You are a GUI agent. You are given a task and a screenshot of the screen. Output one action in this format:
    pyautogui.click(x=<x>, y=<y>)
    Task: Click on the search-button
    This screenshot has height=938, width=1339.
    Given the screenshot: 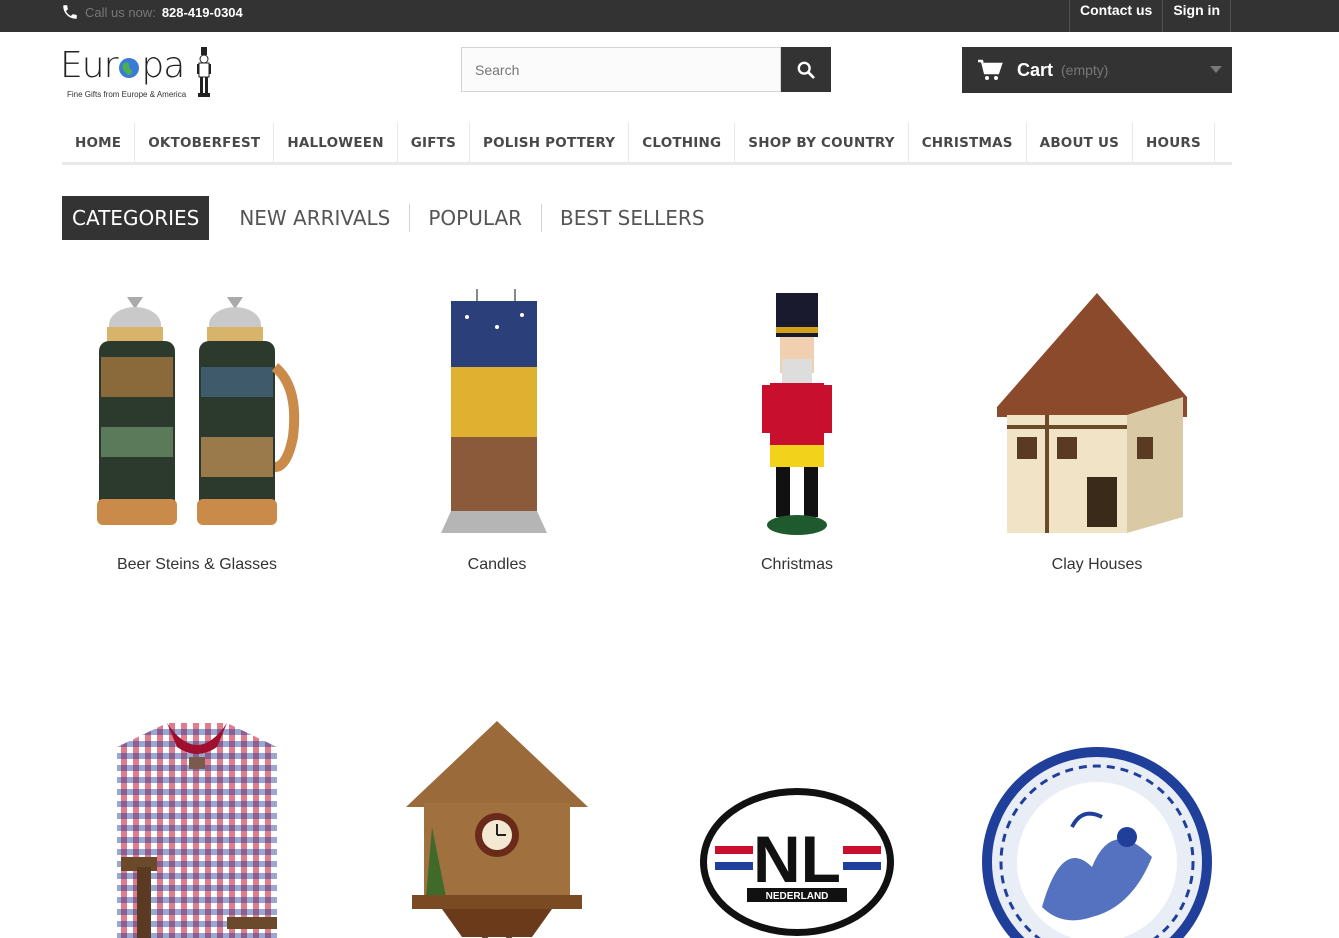 What is the action you would take?
    pyautogui.click(x=806, y=69)
    